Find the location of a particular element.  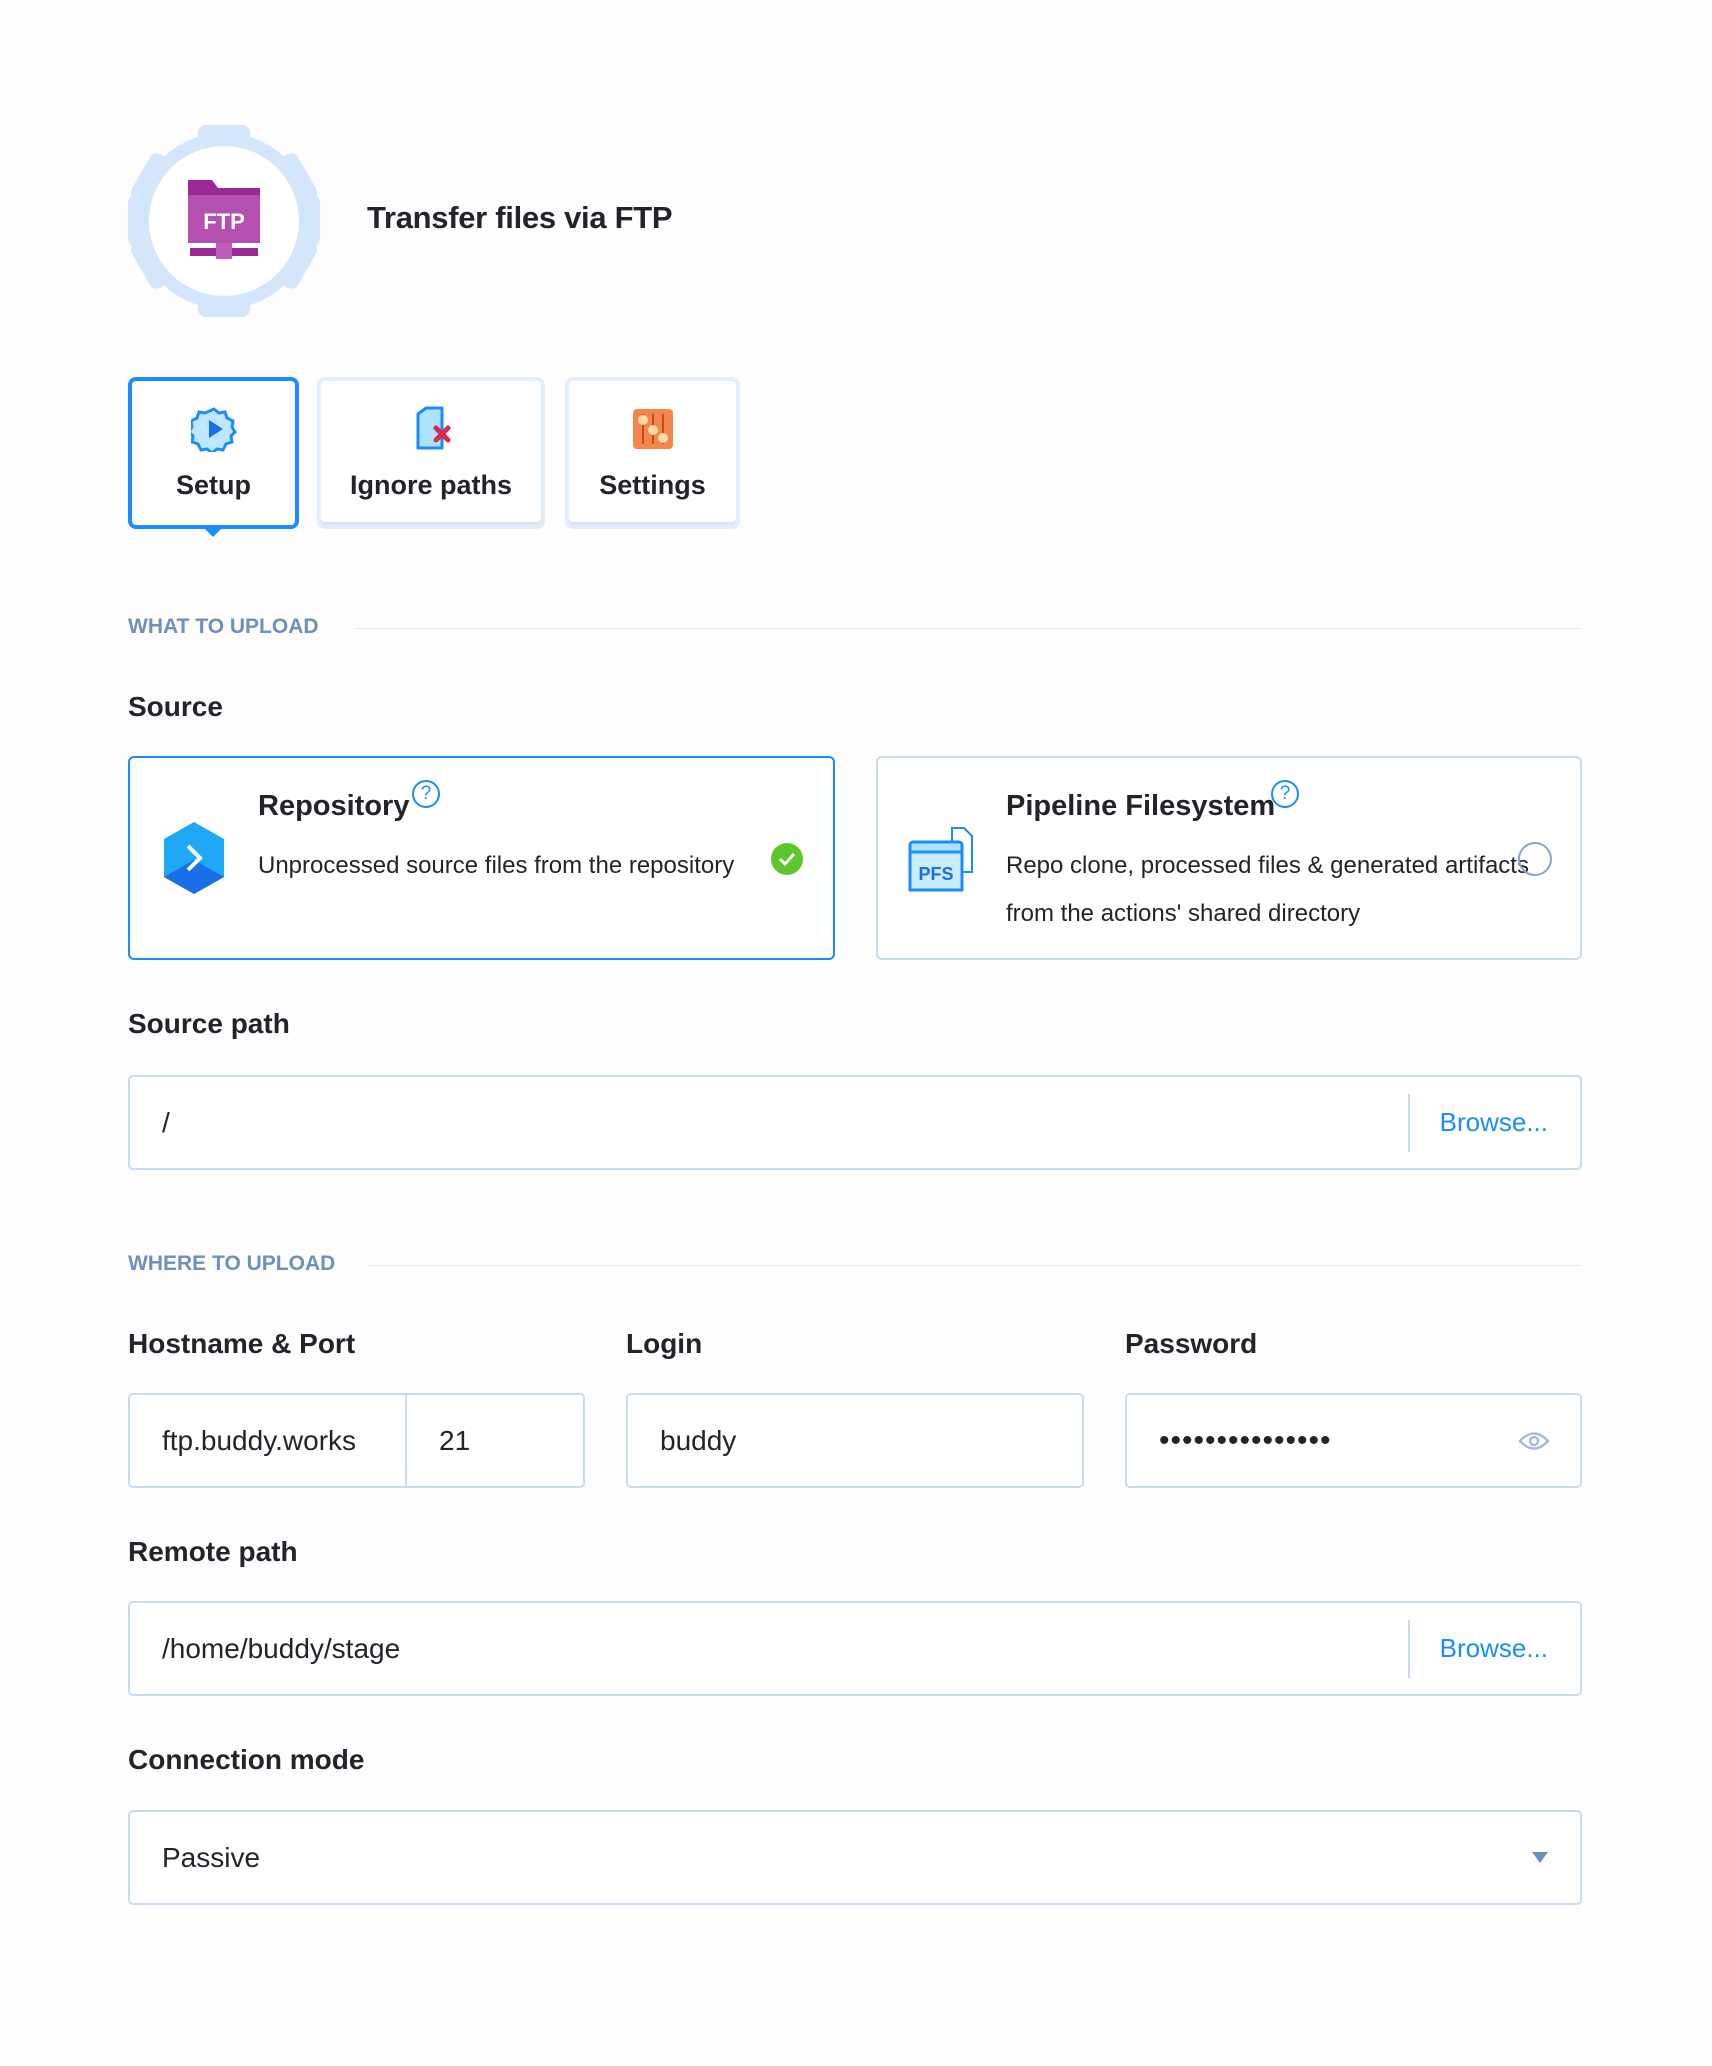

chevron-down-icon is located at coordinates (1540, 1857).